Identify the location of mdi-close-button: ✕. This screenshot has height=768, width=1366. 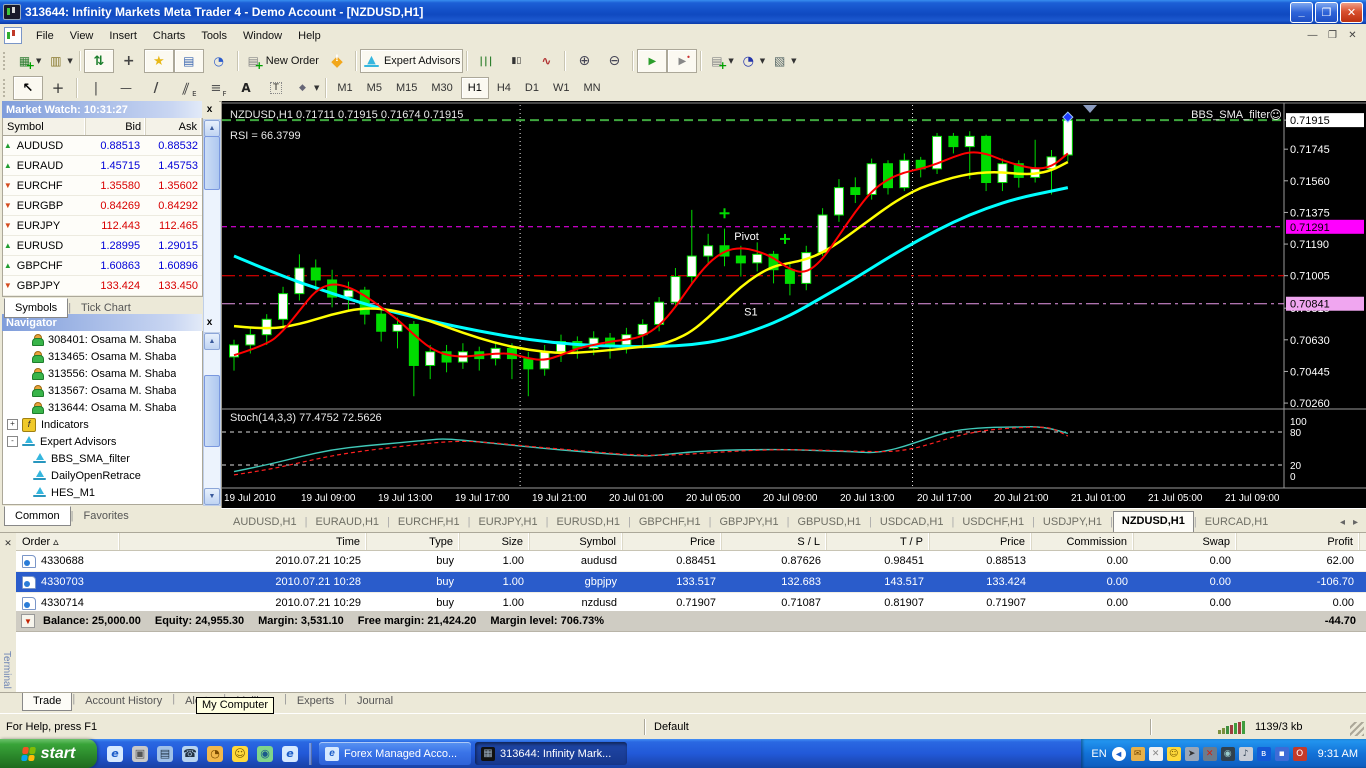
(1352, 35).